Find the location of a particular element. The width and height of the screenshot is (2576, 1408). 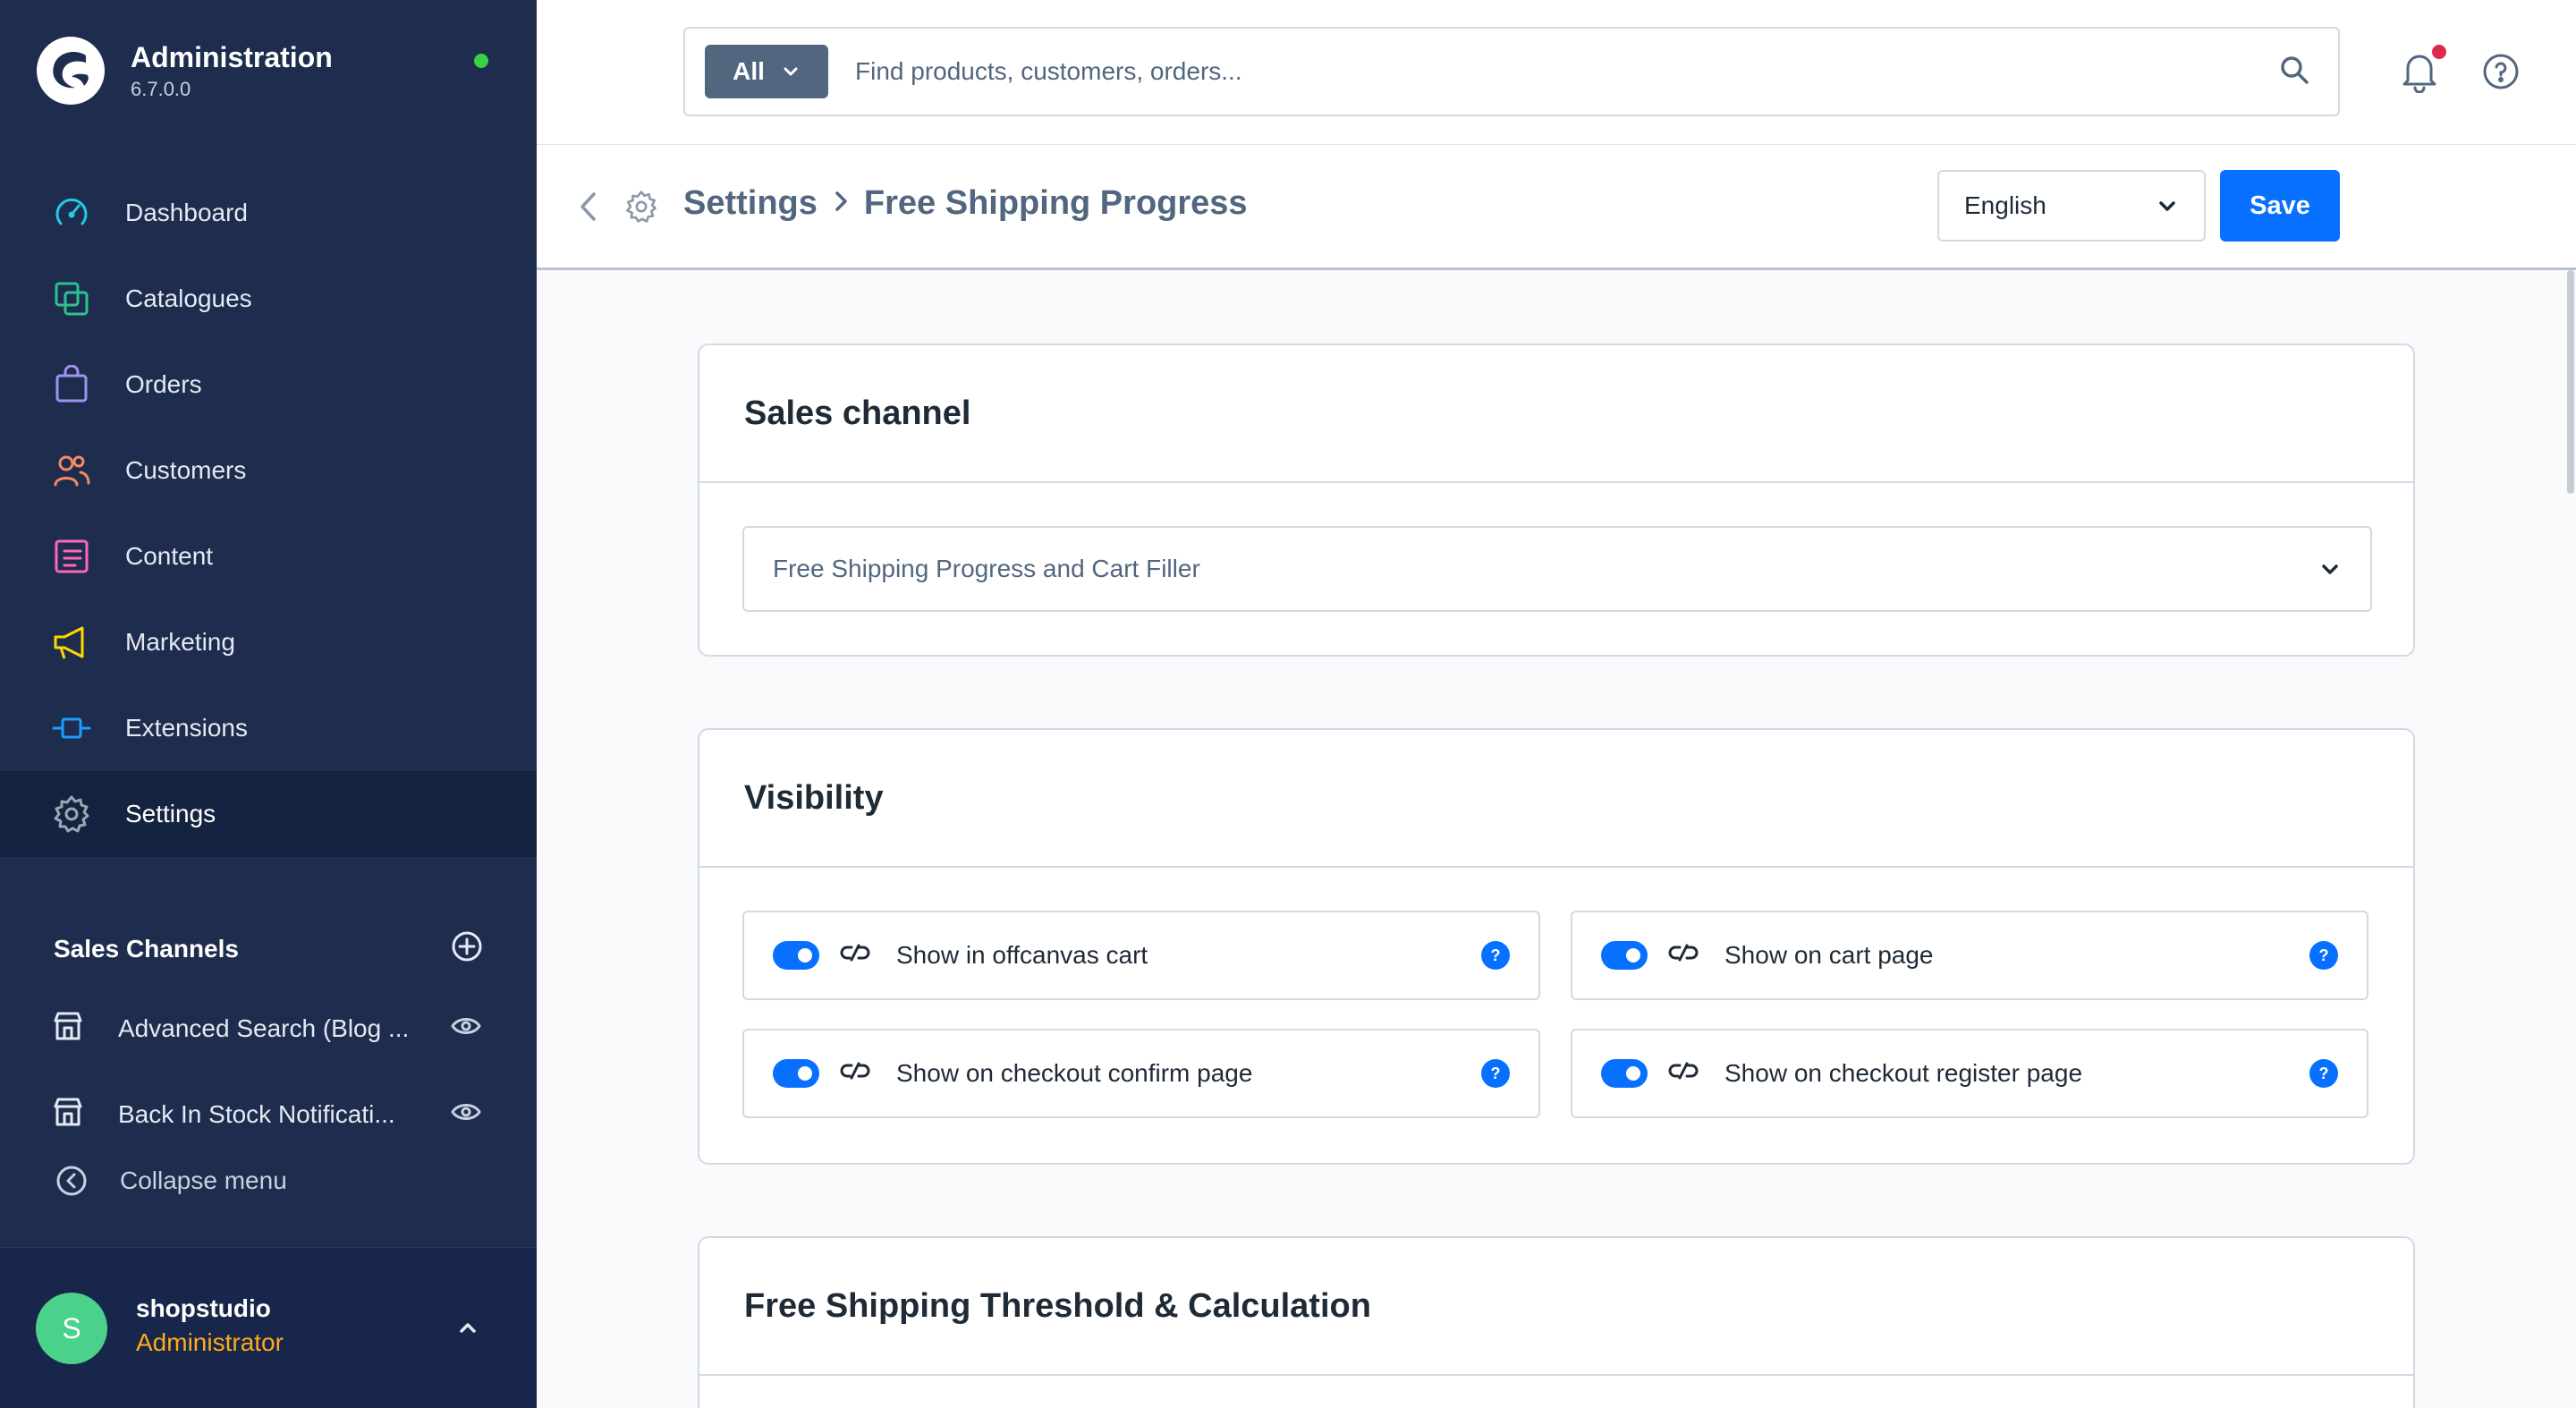

sidebar-item-settings: Settings is located at coordinates (268, 814).